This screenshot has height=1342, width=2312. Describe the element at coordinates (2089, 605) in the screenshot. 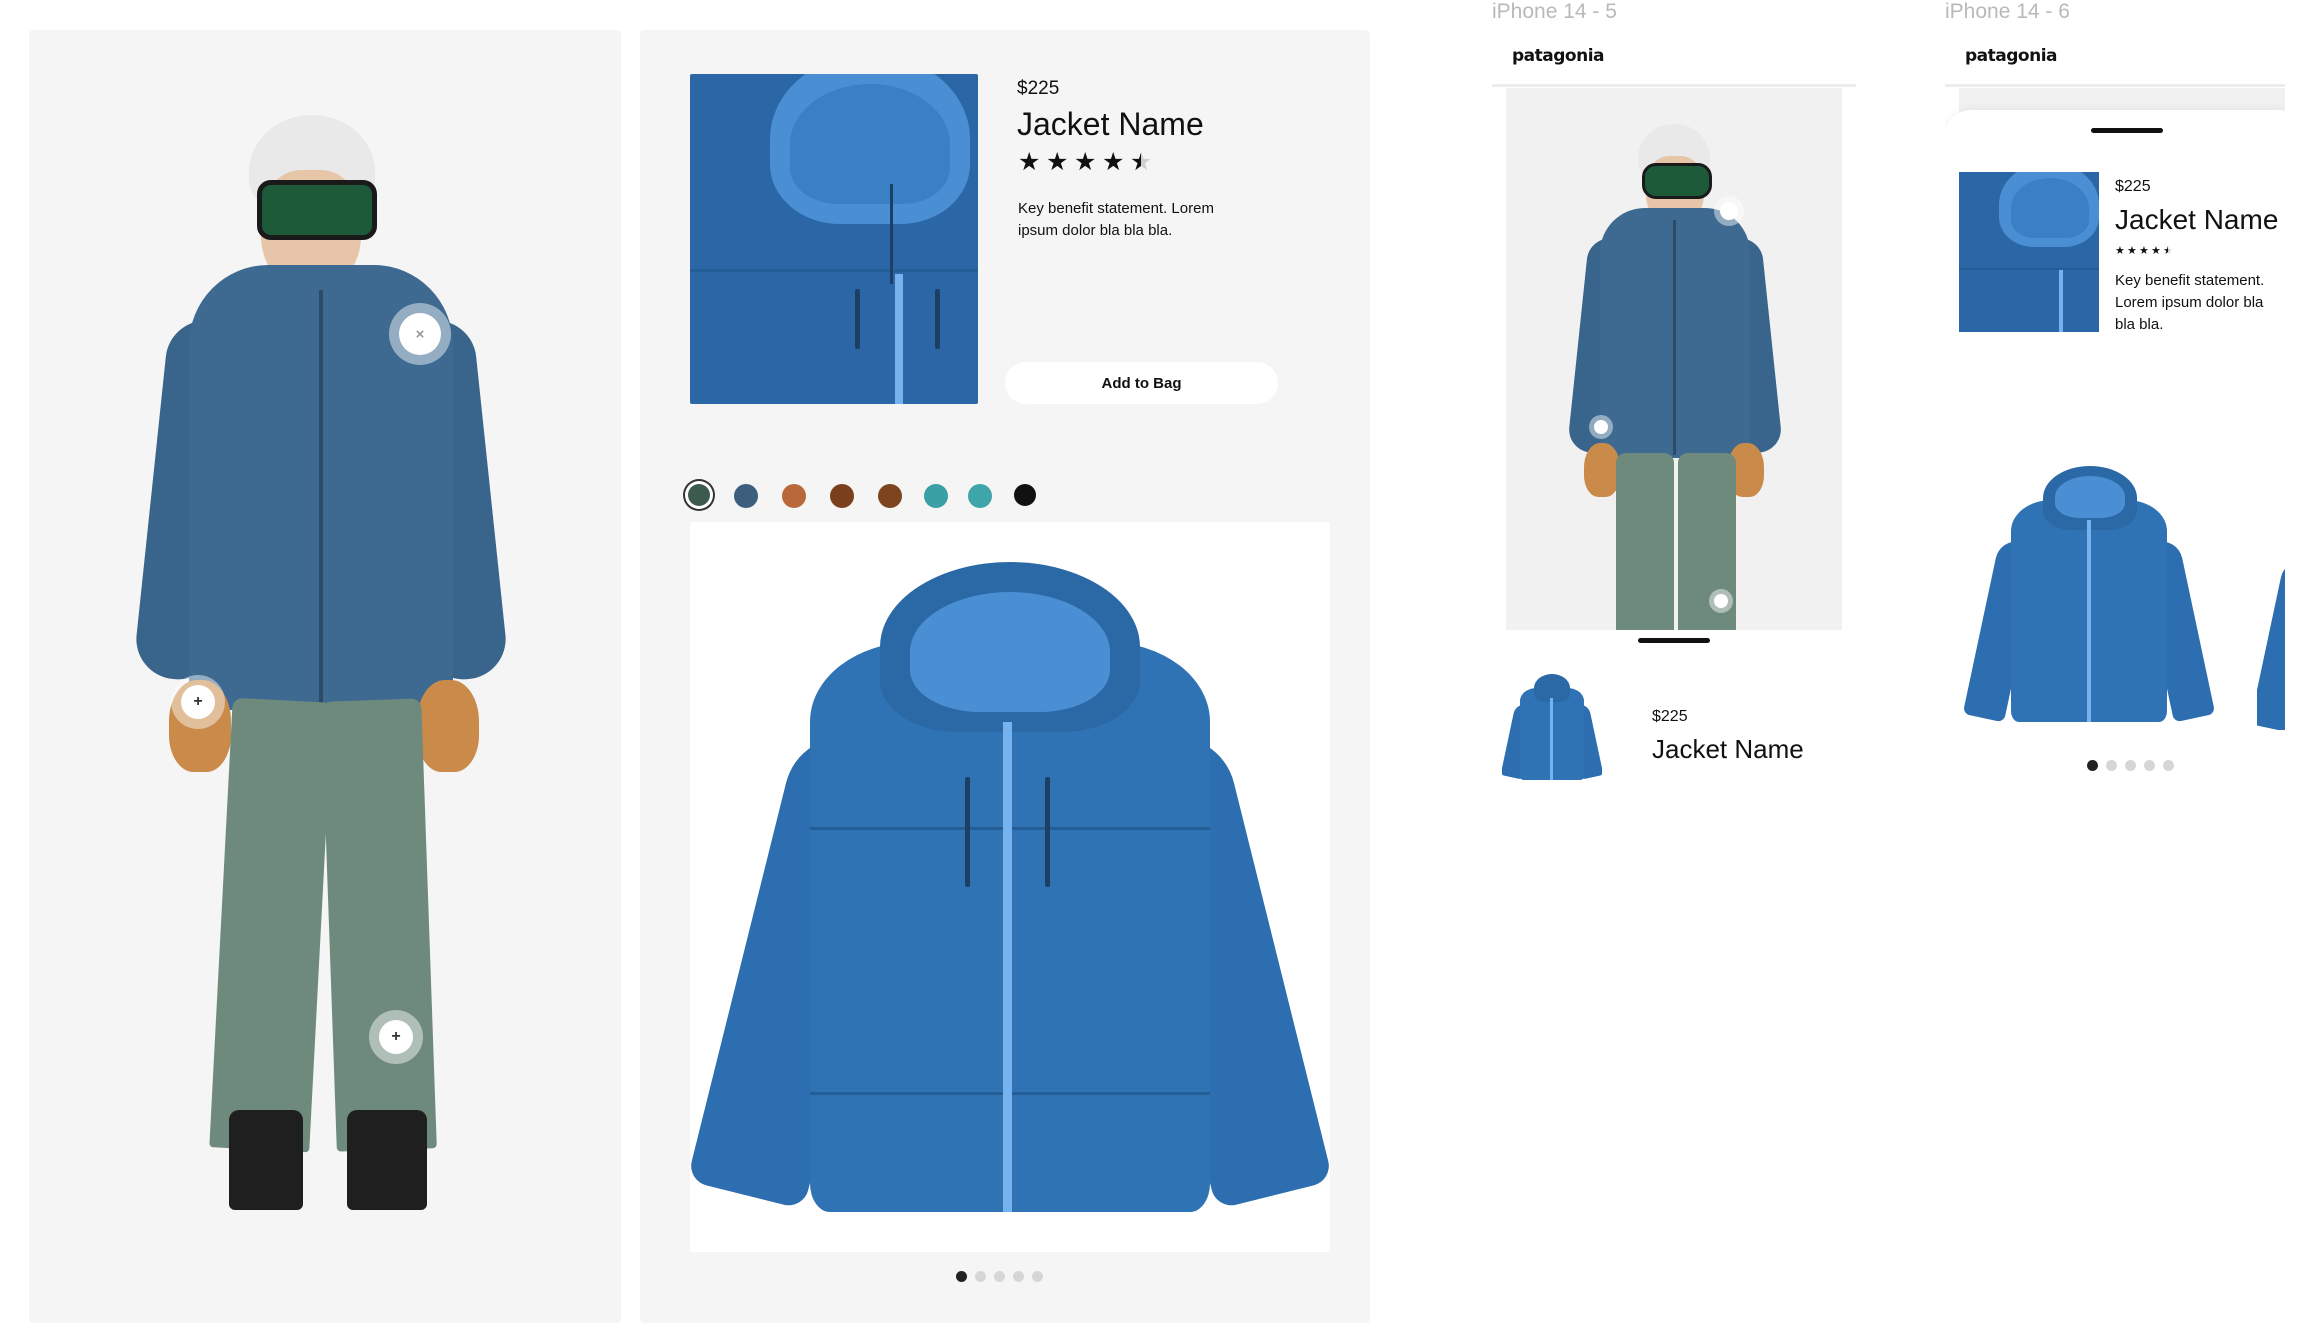

I see `product-carousel-image` at that location.